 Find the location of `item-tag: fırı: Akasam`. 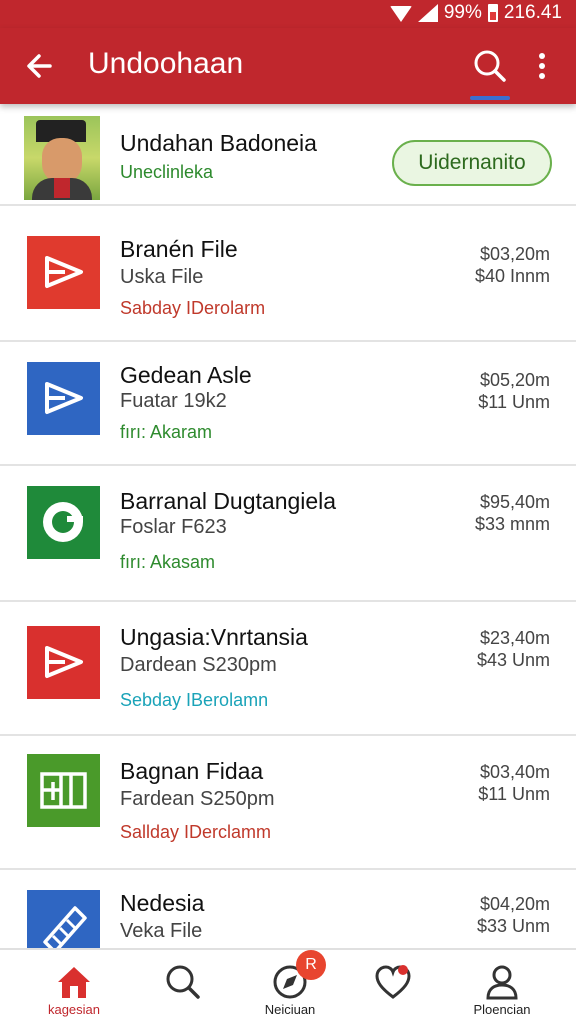

item-tag: fırı: Akasam is located at coordinates (168, 562).